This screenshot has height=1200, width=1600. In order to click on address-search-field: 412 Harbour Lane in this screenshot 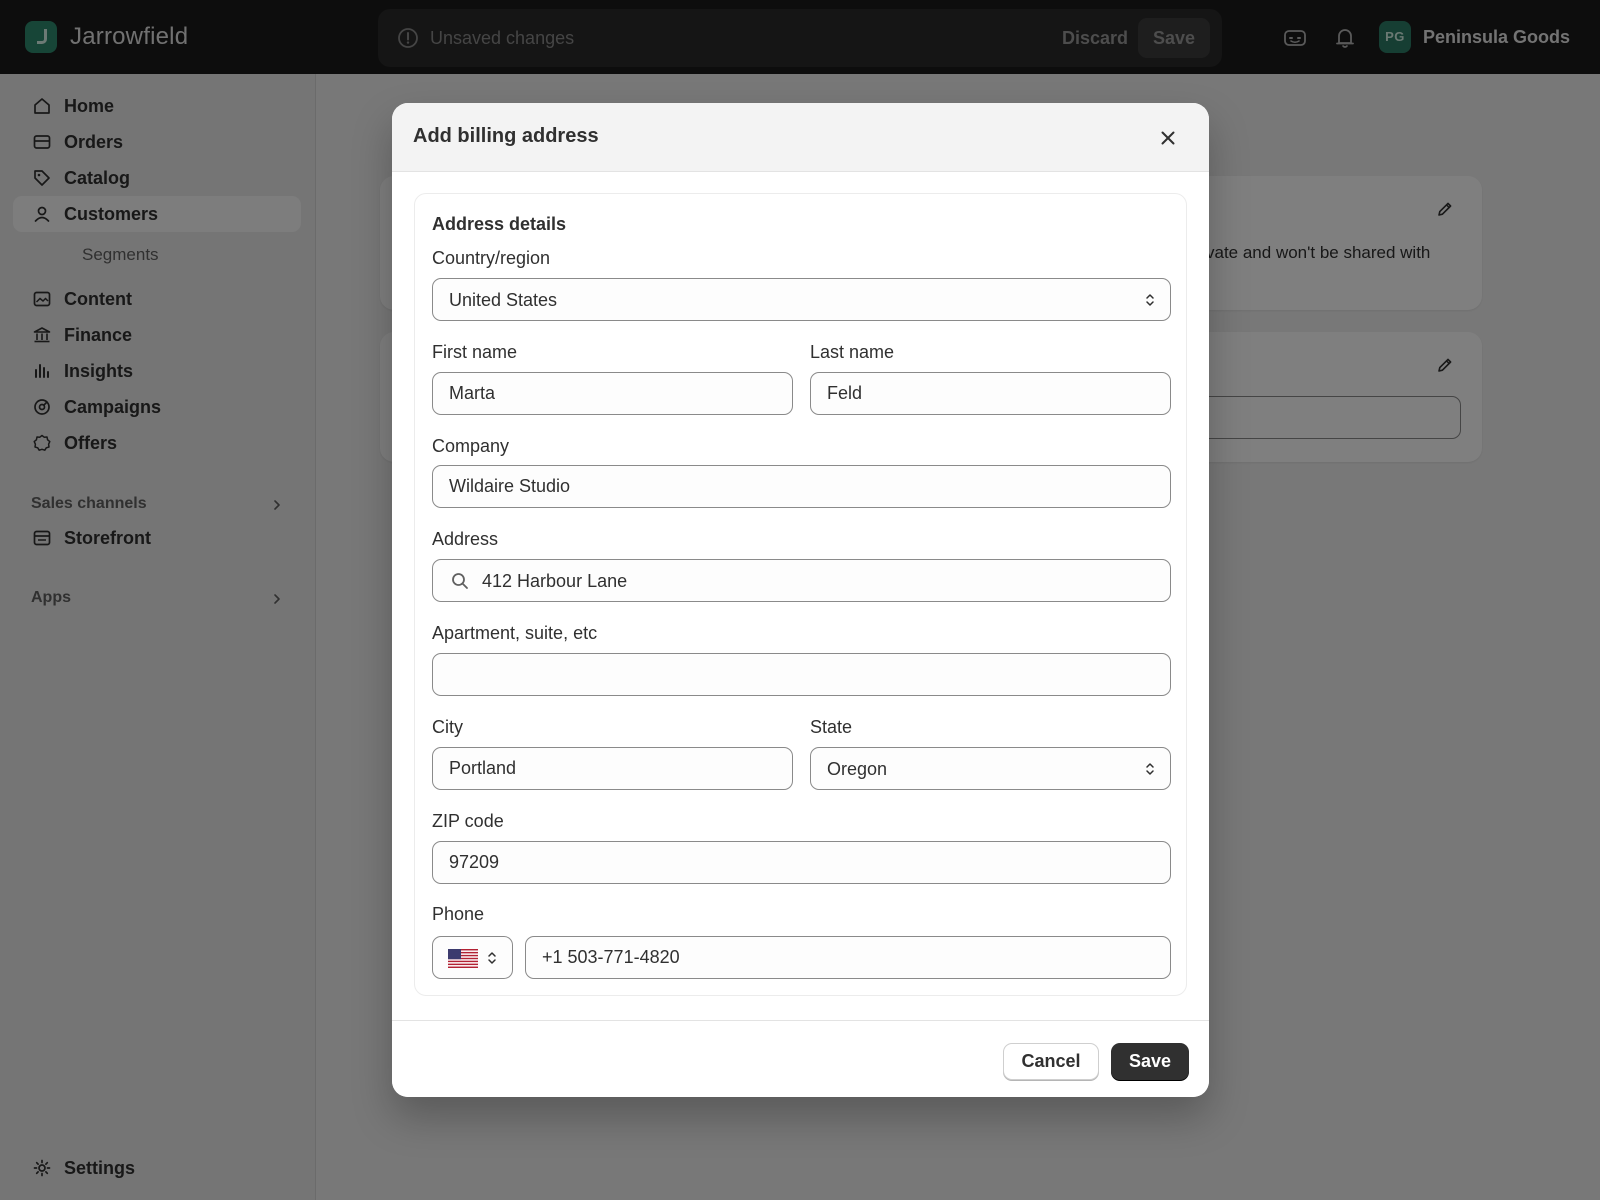, I will do `click(801, 580)`.